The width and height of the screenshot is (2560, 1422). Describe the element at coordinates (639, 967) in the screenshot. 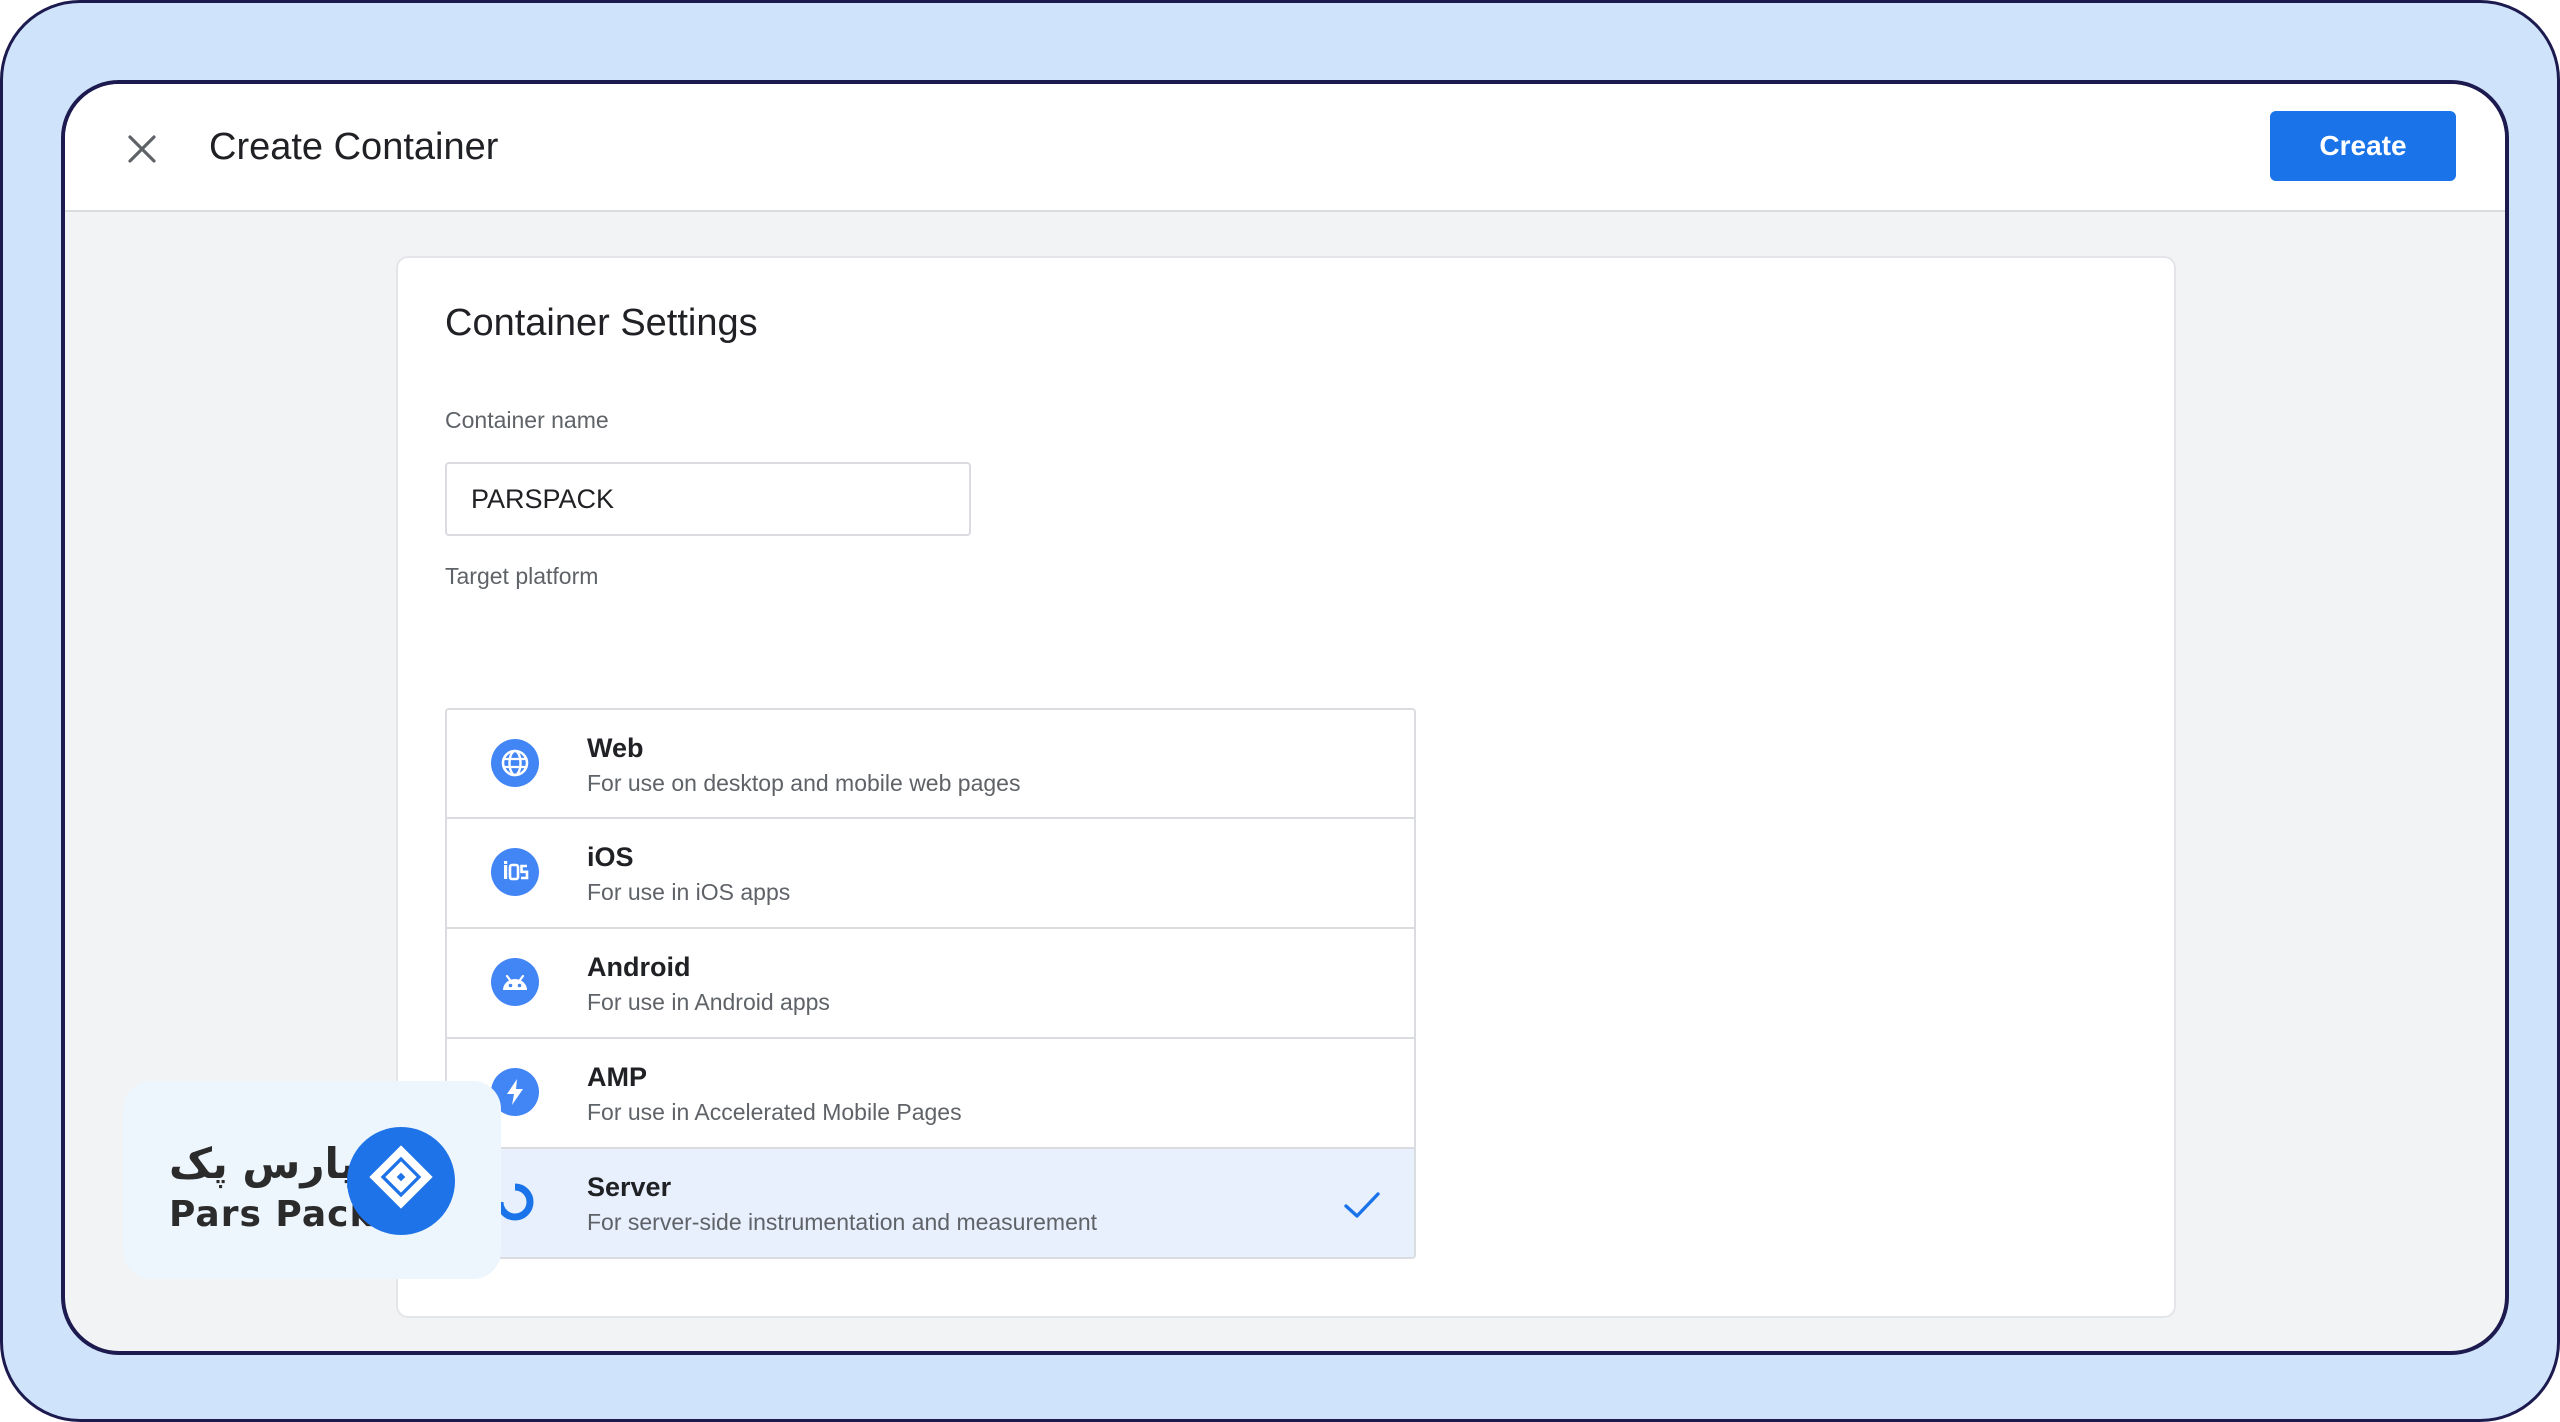

I see `platform-name: Android` at that location.